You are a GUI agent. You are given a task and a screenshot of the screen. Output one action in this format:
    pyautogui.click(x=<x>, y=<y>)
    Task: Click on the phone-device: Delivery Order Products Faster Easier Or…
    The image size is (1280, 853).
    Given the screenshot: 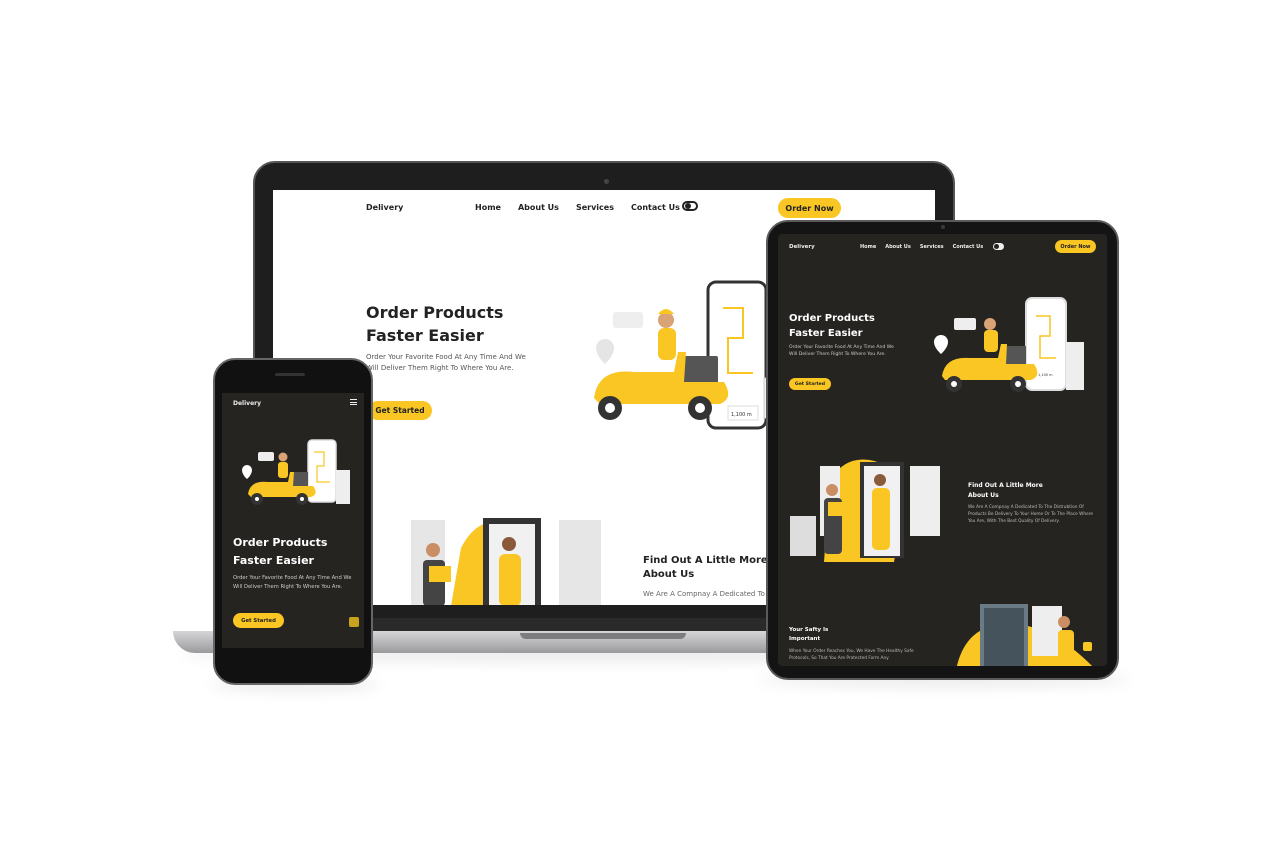 What is the action you would take?
    pyautogui.click(x=293, y=521)
    